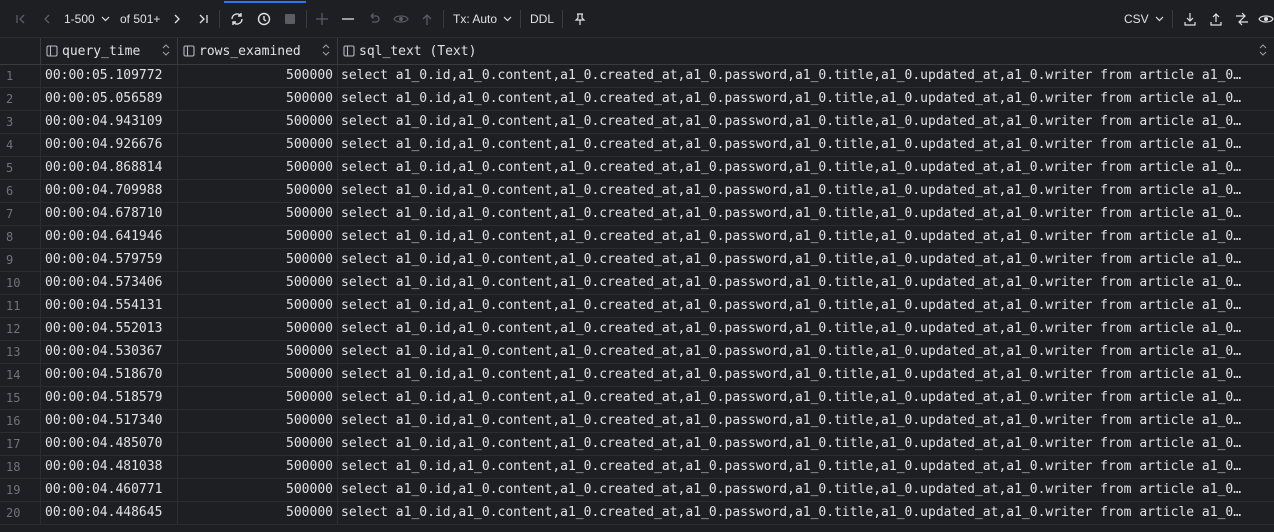  Describe the element at coordinates (806, 51) in the screenshot. I see `column-header-sql-text: sql_text (Text)` at that location.